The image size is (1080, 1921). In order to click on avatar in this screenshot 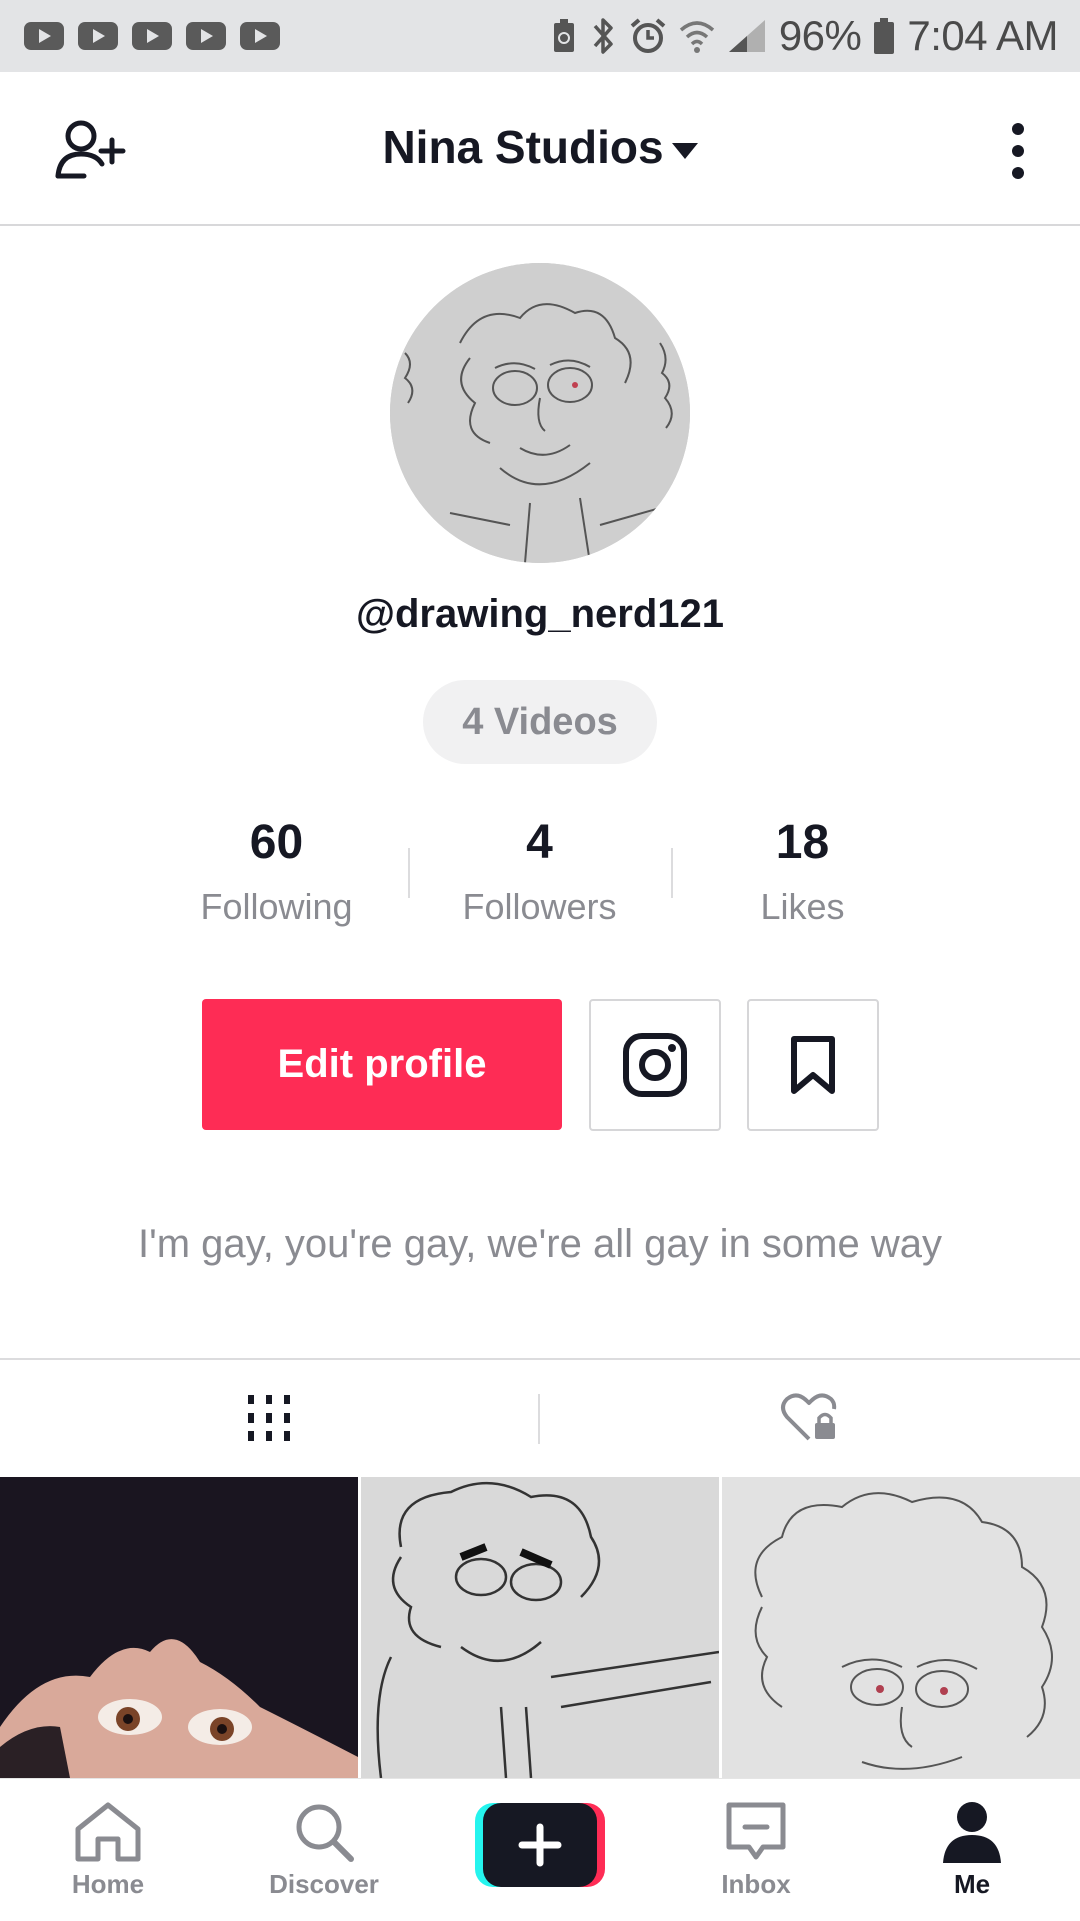, I will do `click(540, 413)`.